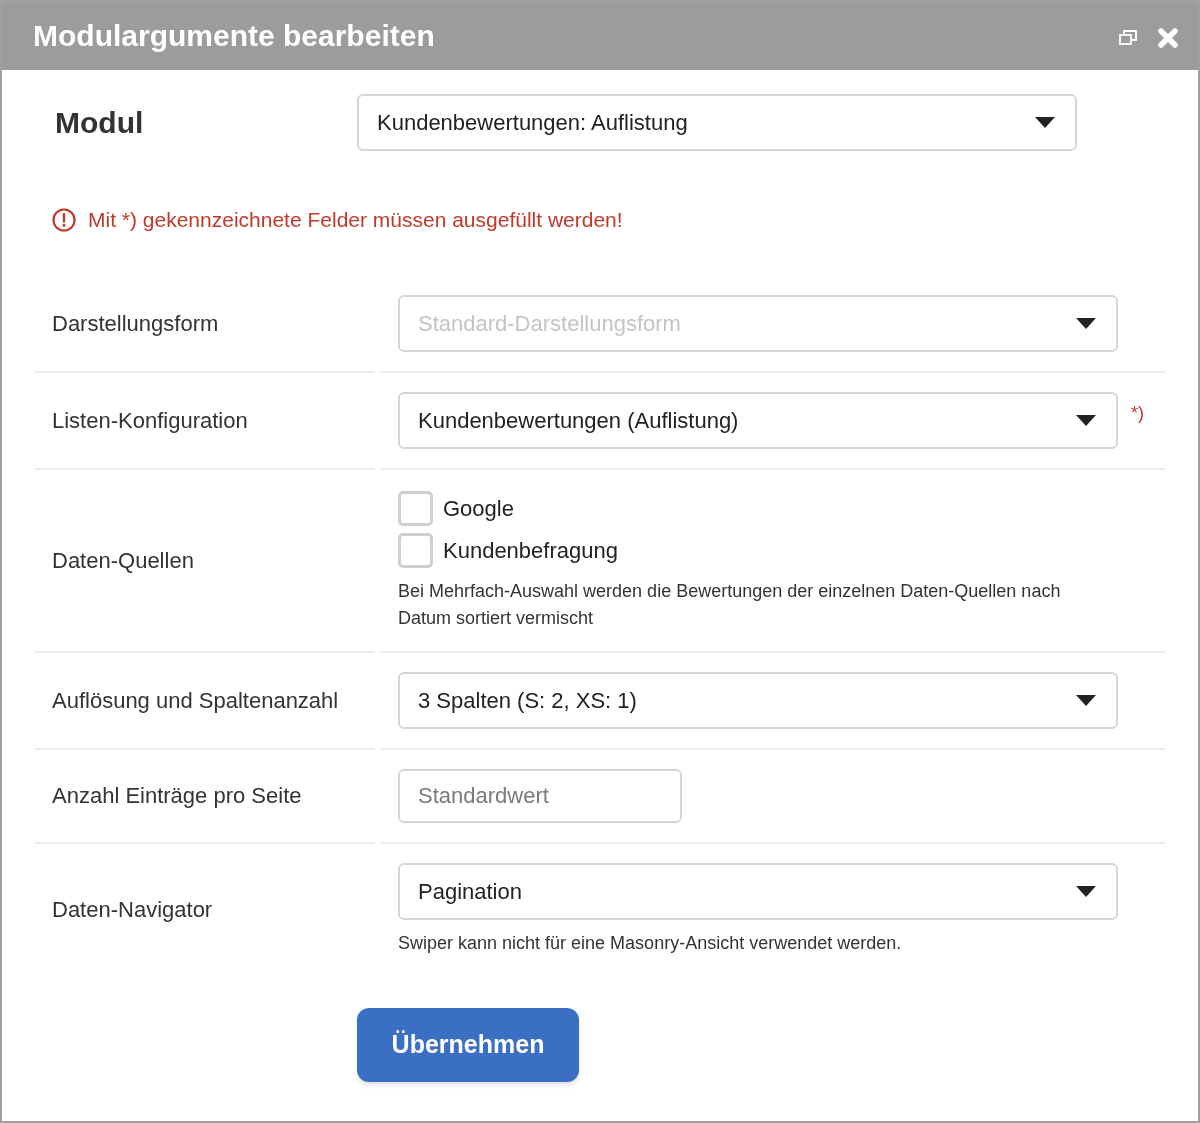 The image size is (1200, 1123). What do you see at coordinates (730, 604) in the screenshot?
I see `field-hint: Bei Mehrfach-Auswahl werden die Bewertungen der einzelnen Daten-Quellen nach Datum sortiert vermischt` at bounding box center [730, 604].